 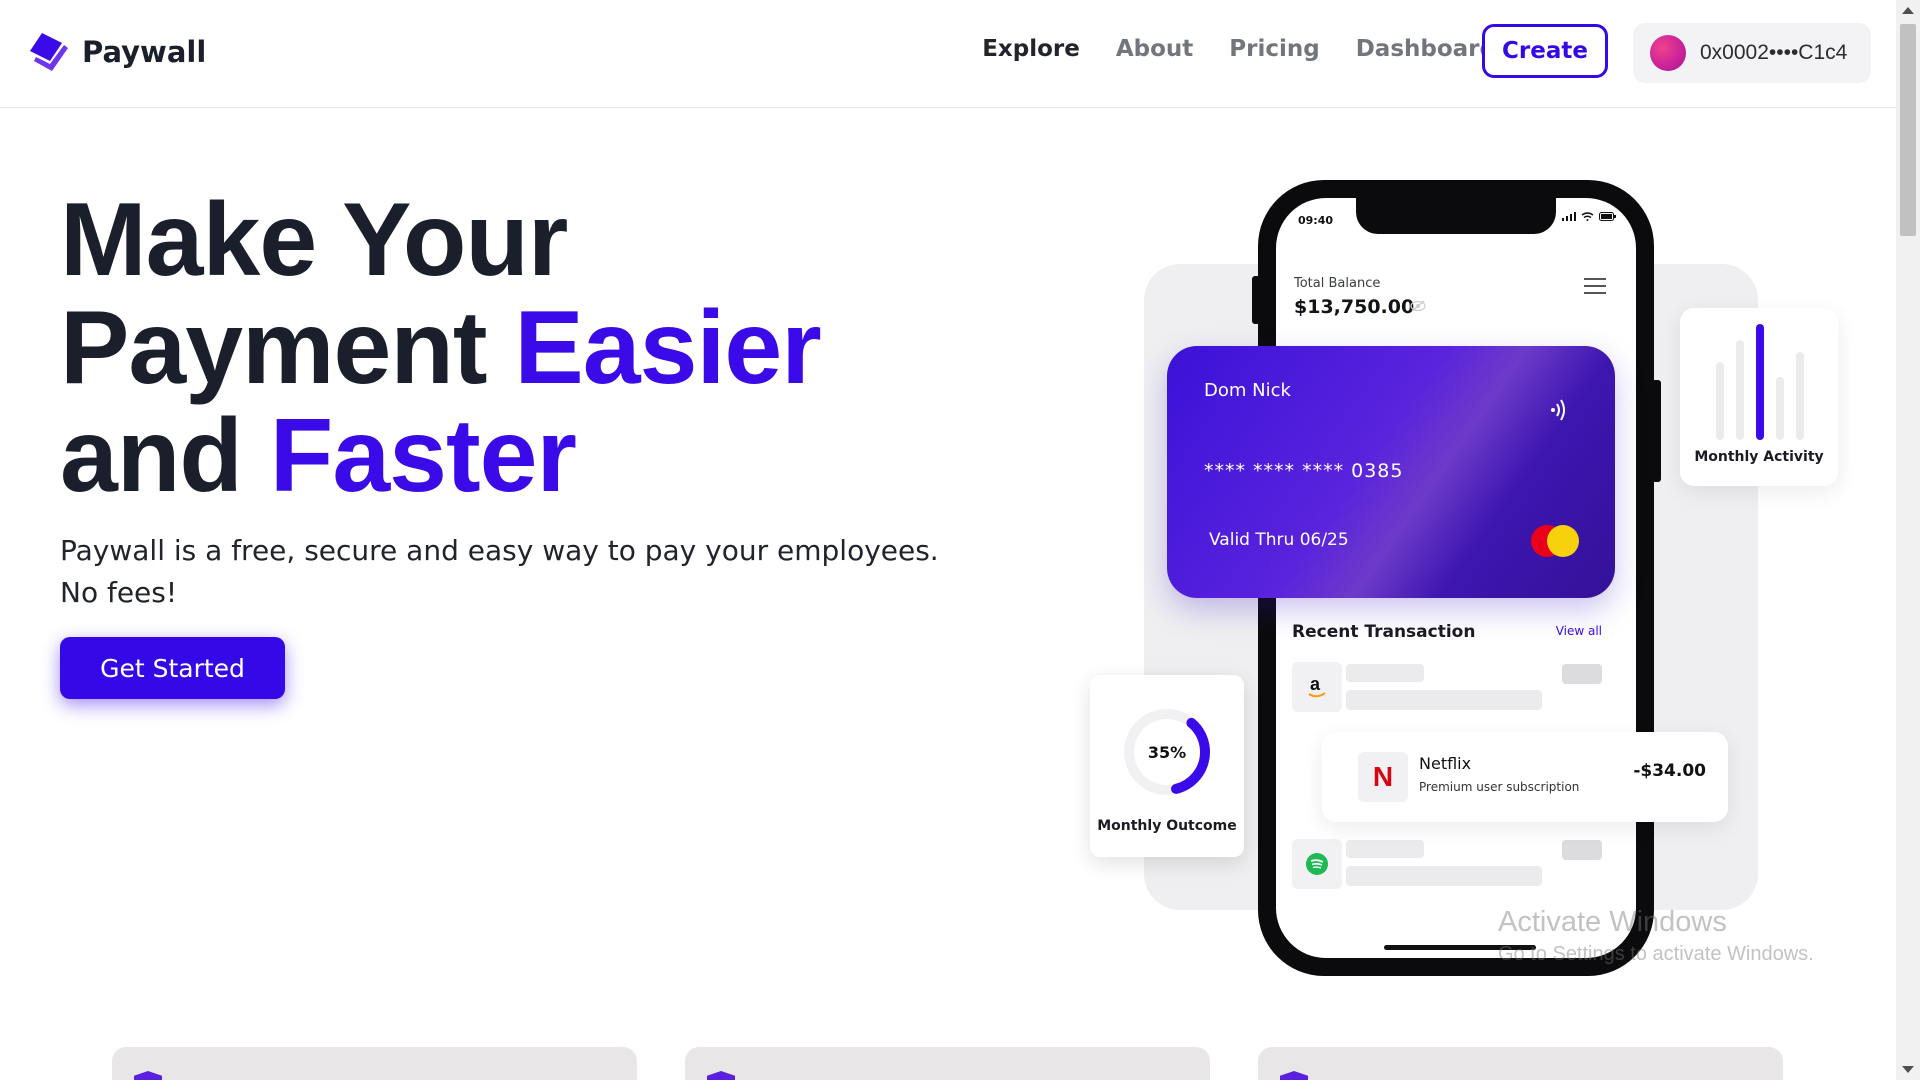 I want to click on nav-explore: Explore, so click(x=1031, y=49).